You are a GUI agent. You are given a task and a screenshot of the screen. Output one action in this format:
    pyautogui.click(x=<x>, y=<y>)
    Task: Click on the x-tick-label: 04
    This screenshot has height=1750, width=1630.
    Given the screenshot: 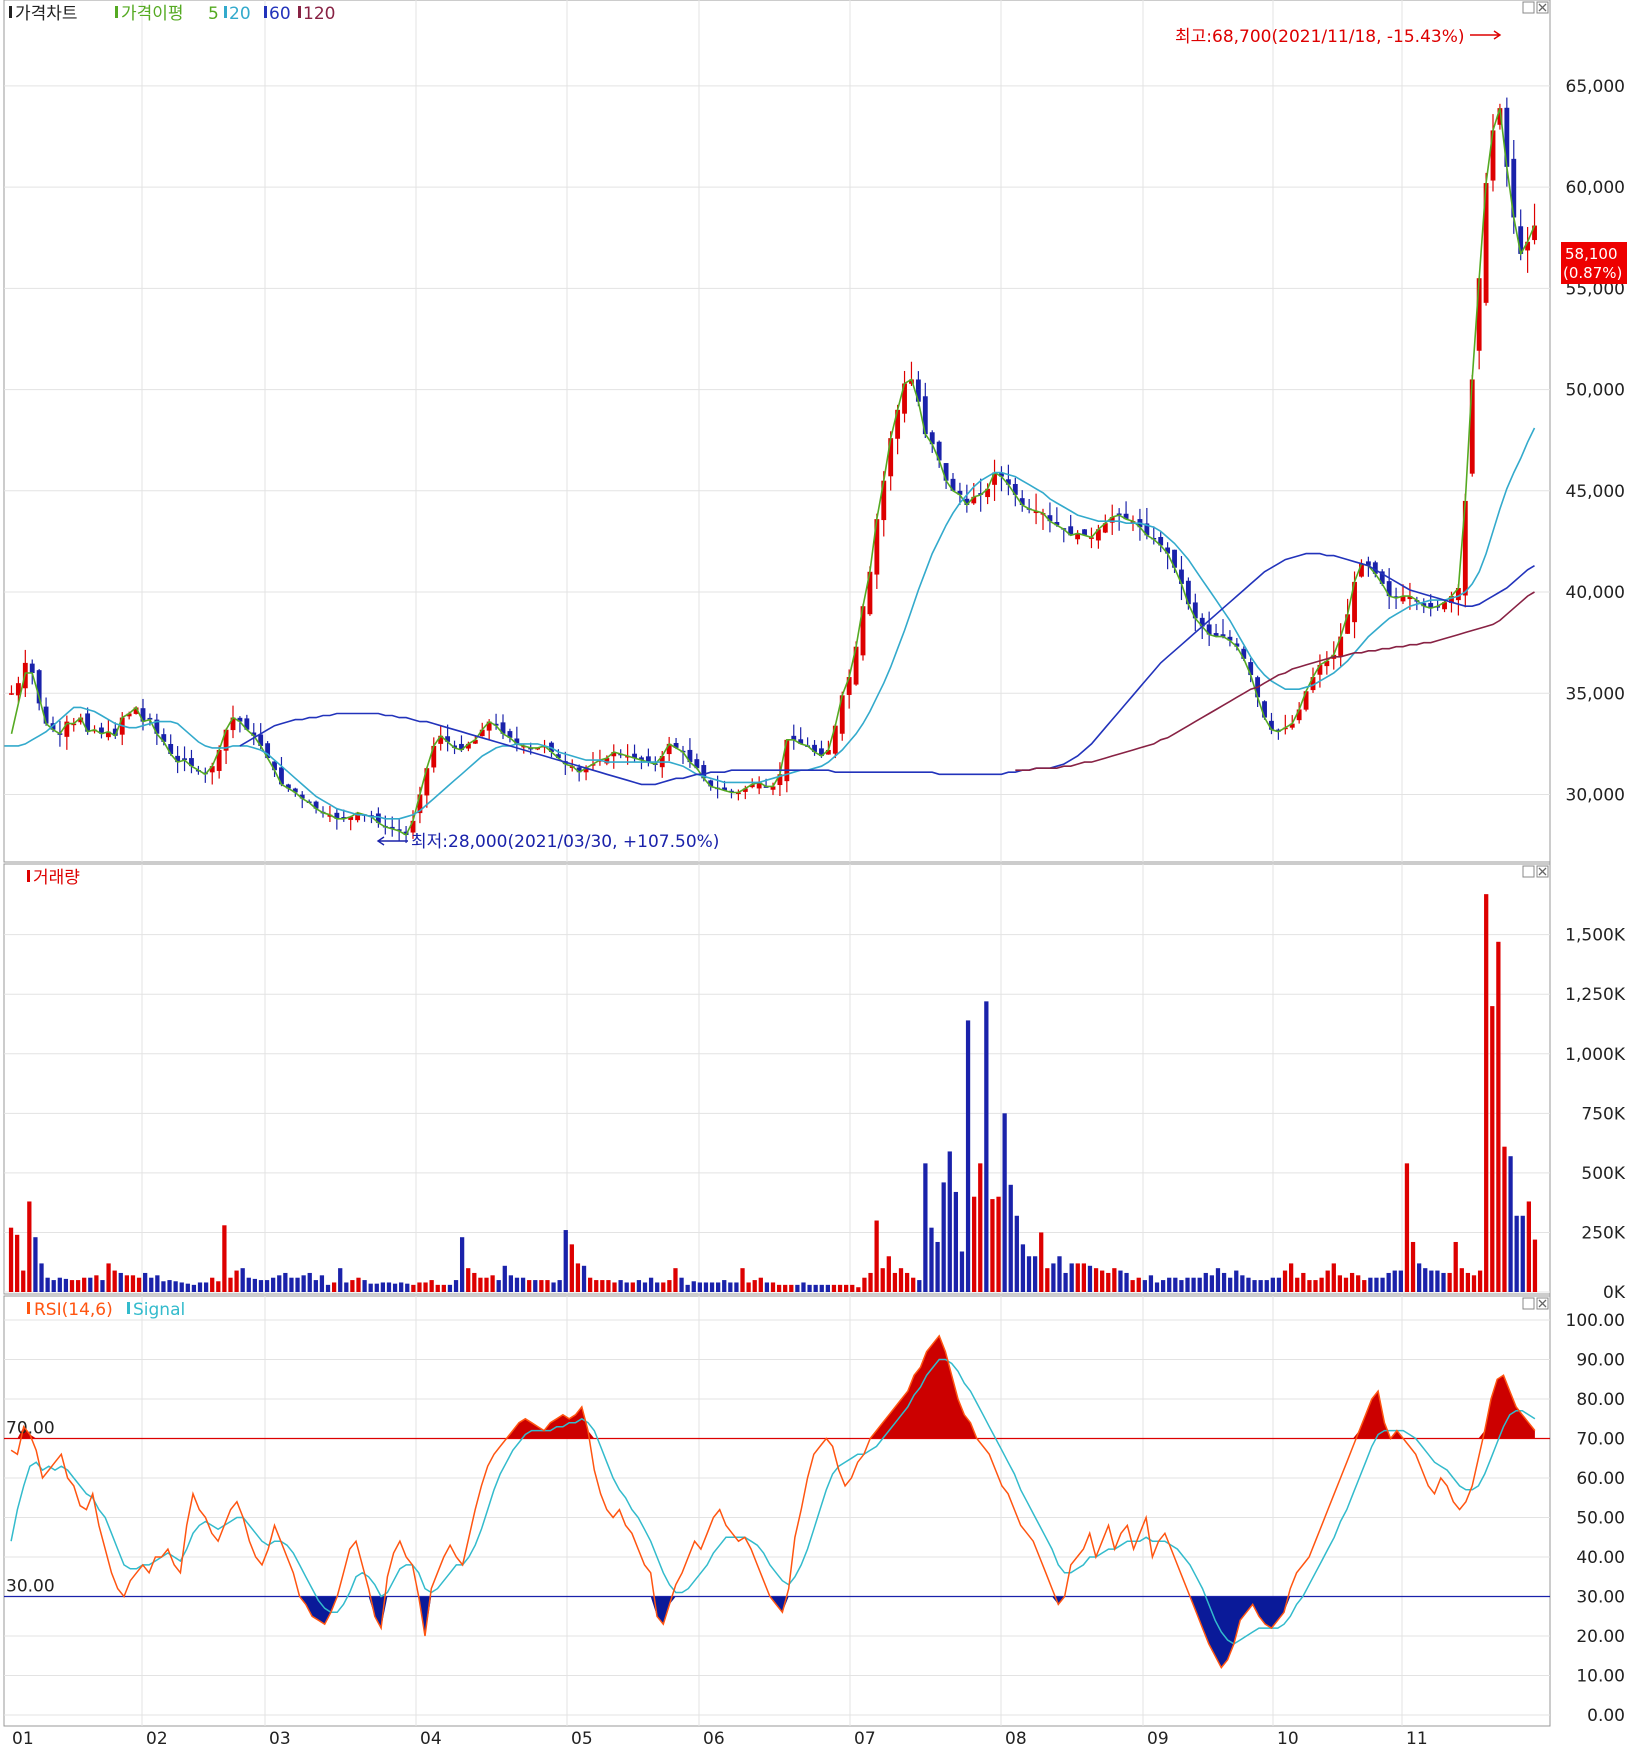 What is the action you would take?
    pyautogui.click(x=431, y=1739)
    